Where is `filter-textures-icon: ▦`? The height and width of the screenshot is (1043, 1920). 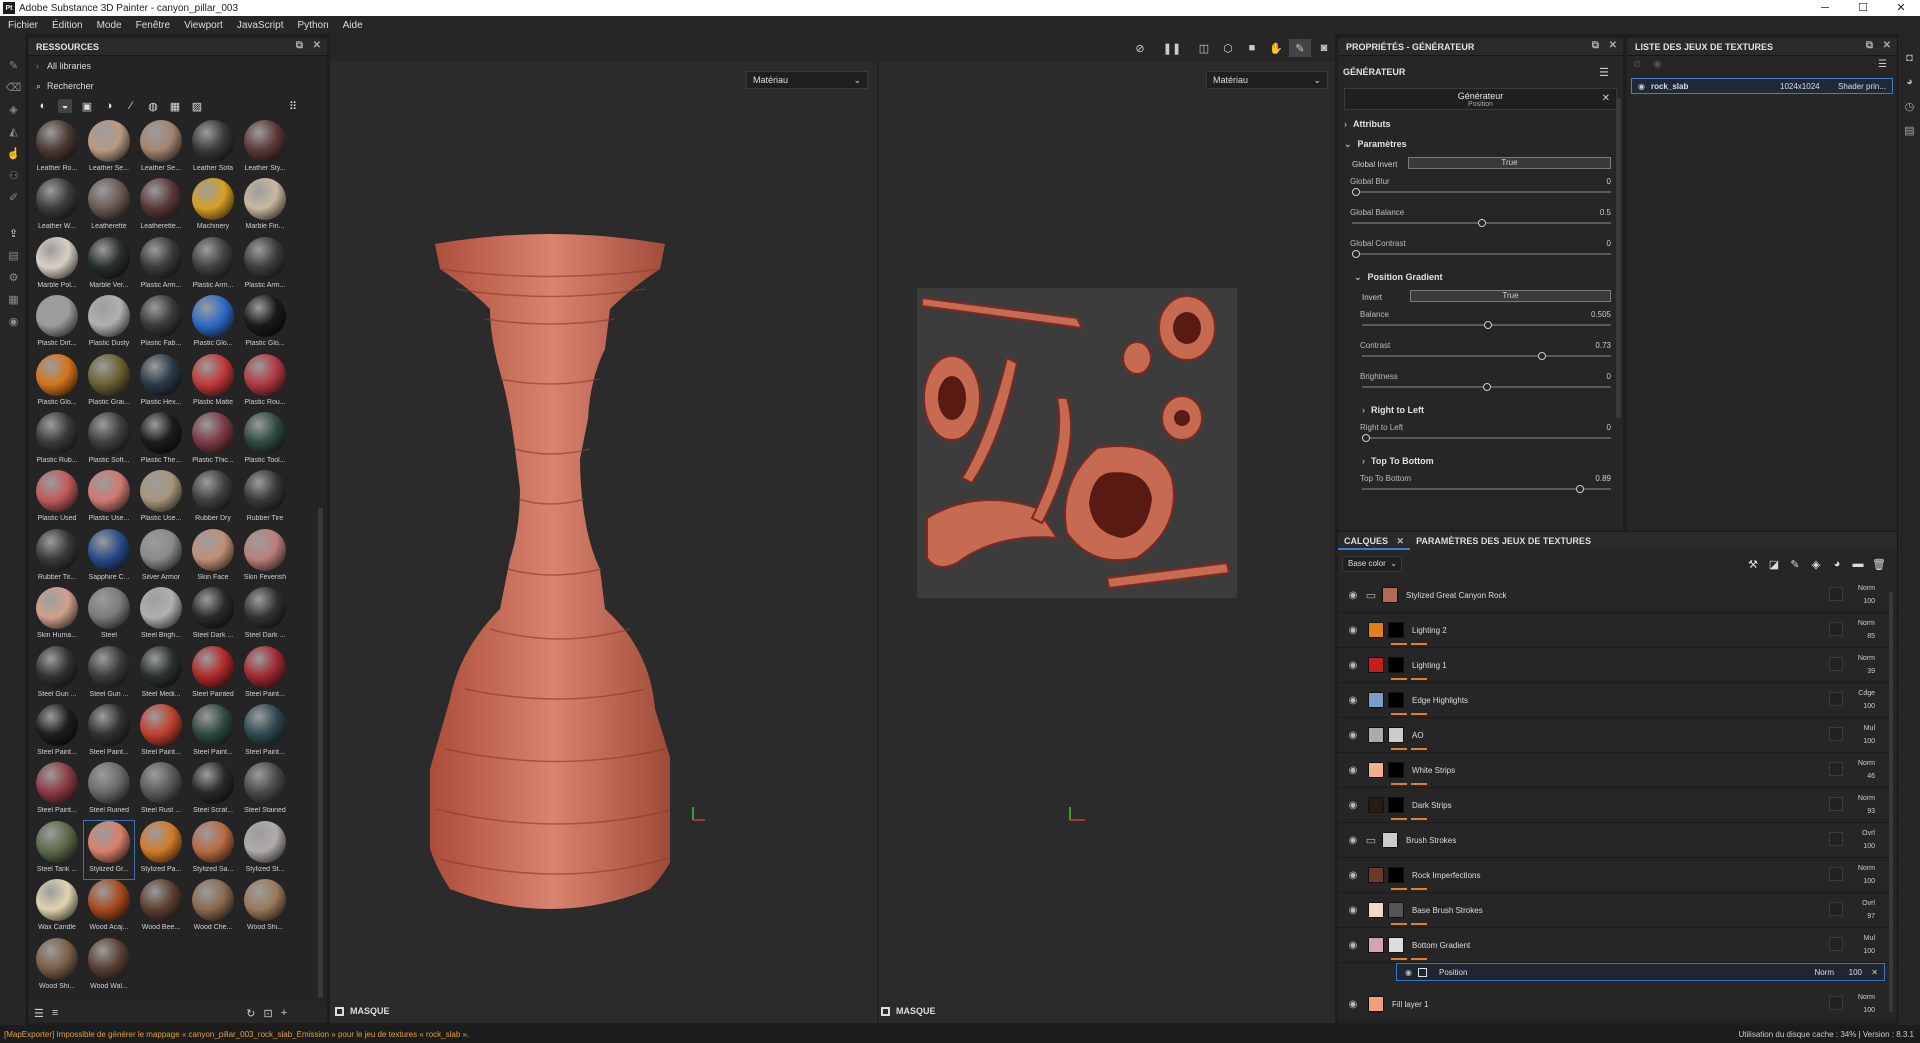
filter-textures-icon: ▦ is located at coordinates (175, 106).